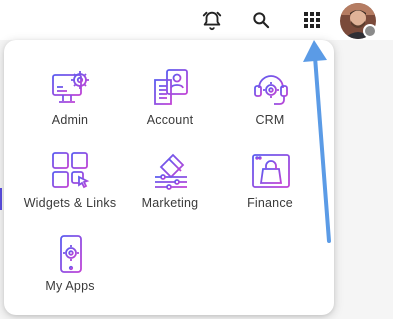  I want to click on app-my-apps: My Apps, so click(70, 273).